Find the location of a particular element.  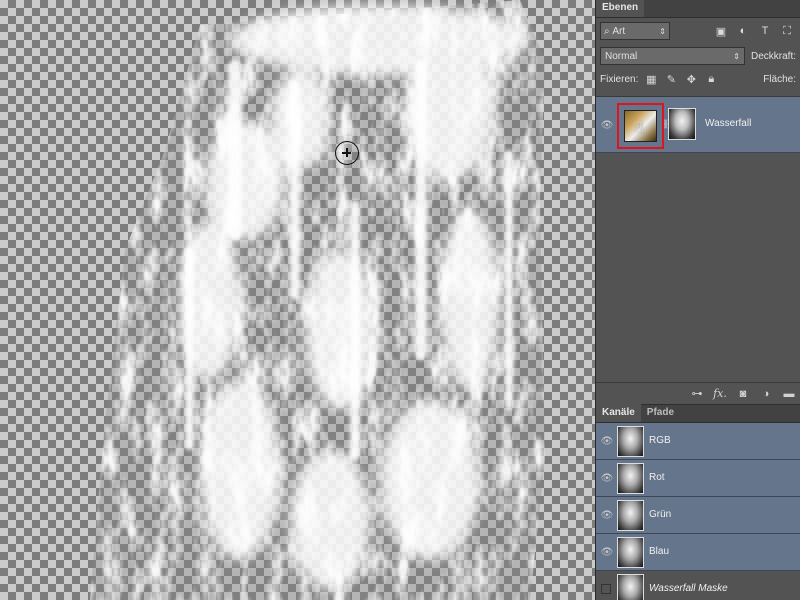

channel-row-rgb: 👁︎ RGB is located at coordinates (698, 441).